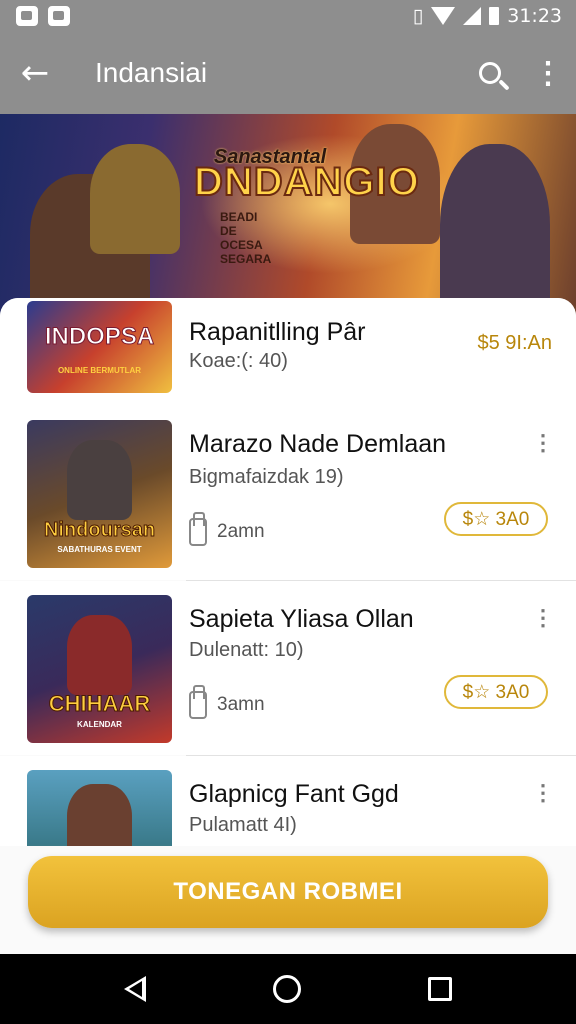 The width and height of the screenshot is (576, 1024). What do you see at coordinates (318, 444) in the screenshot?
I see `item-title: Marazo Nade Demlaan` at bounding box center [318, 444].